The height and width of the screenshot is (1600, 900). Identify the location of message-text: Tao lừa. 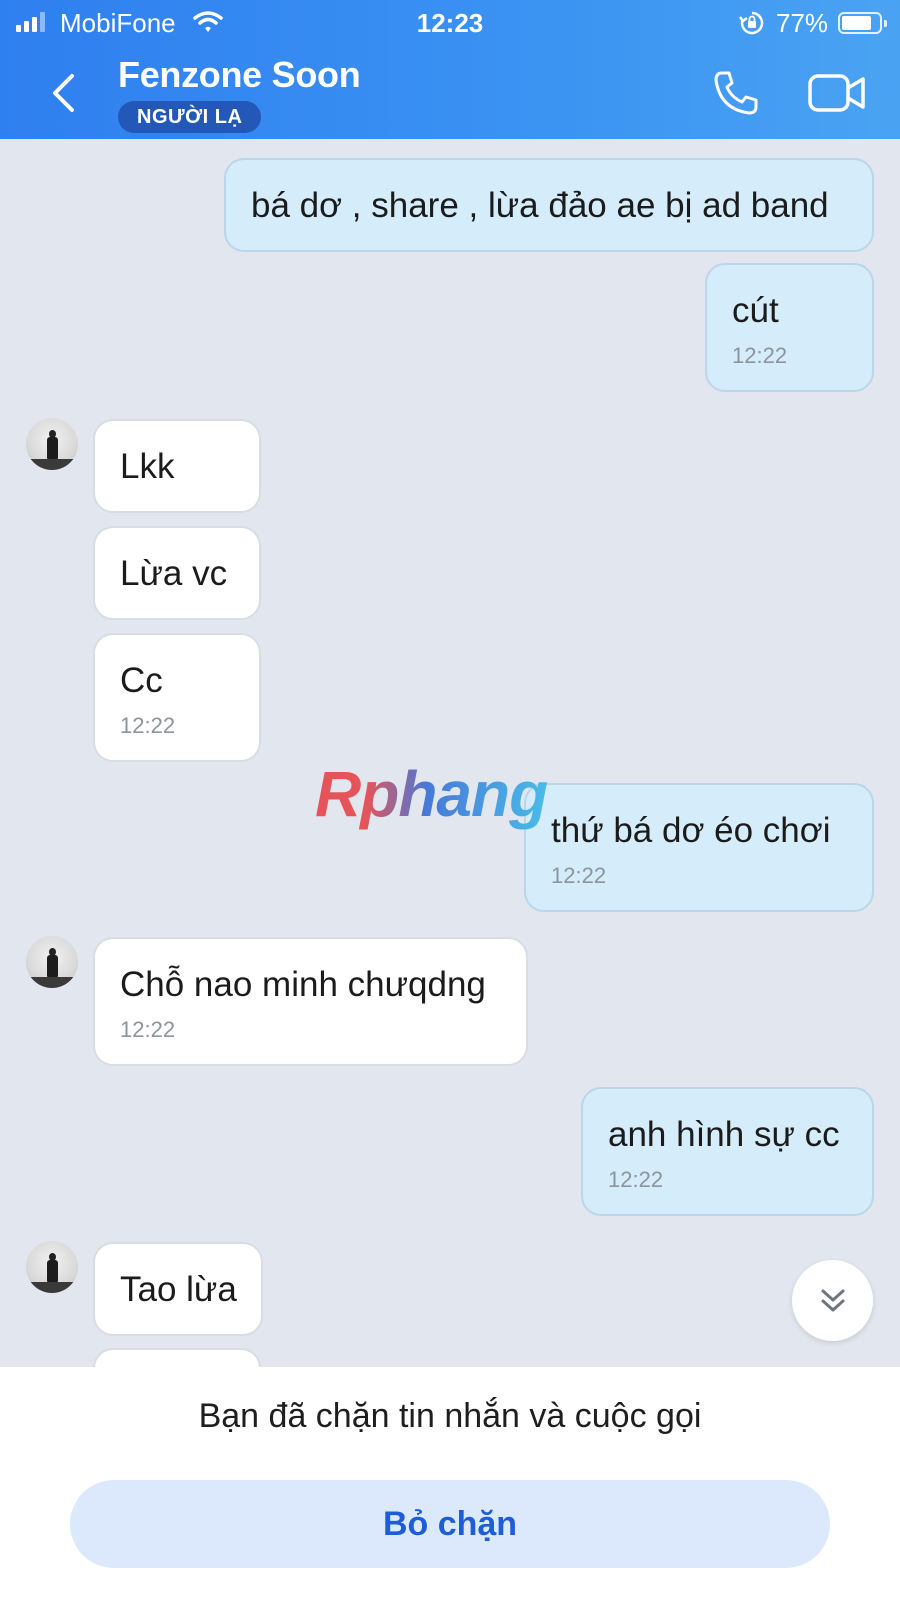
(178, 1289).